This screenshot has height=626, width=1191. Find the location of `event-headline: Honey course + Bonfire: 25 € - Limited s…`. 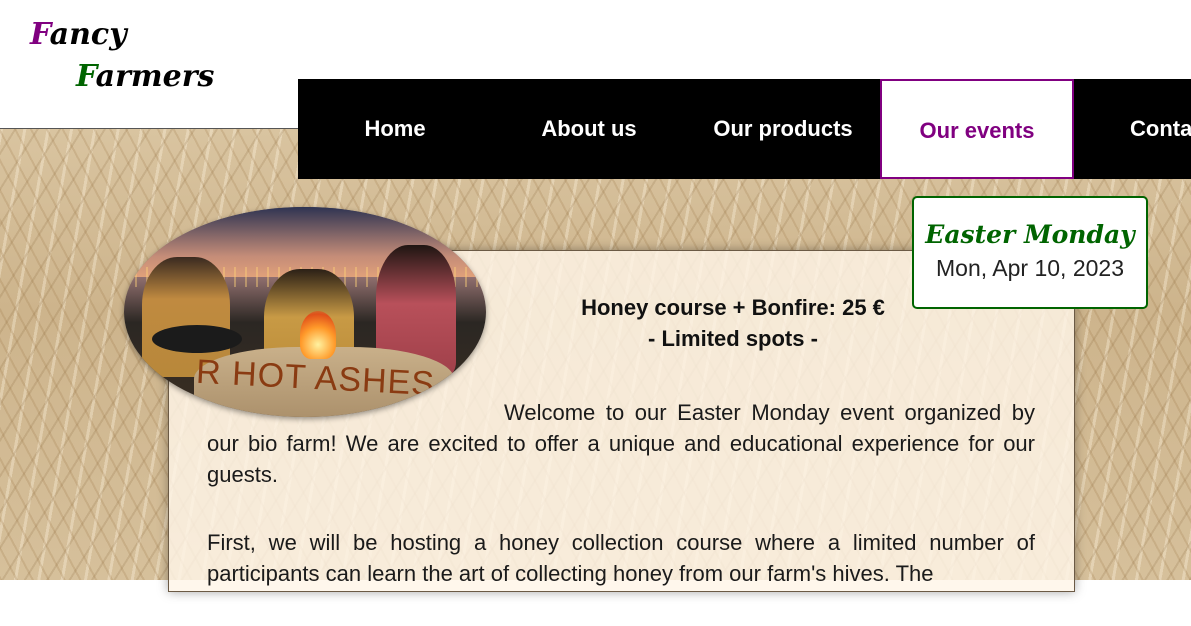

event-headline: Honey course + Bonfire: 25 € - Limited s… is located at coordinates (733, 323).